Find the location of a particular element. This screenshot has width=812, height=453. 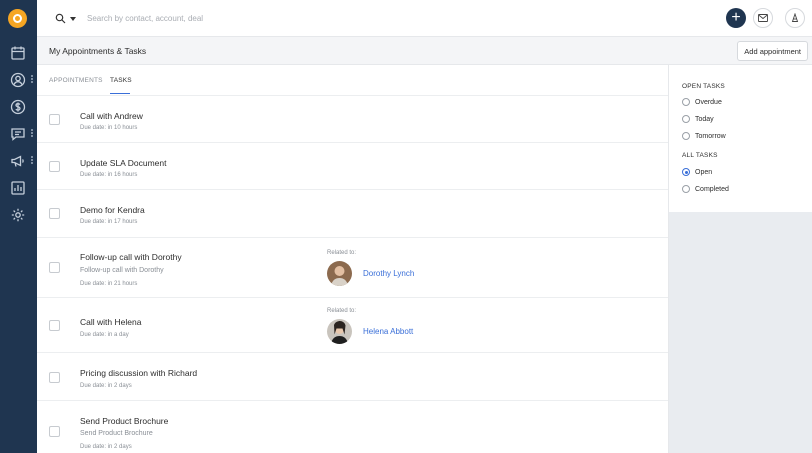

active-tab-indicator is located at coordinates (120, 93).